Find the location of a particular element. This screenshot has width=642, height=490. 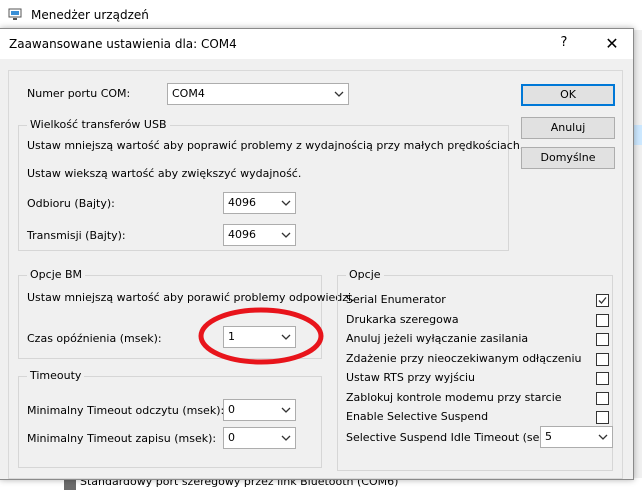

read-timeout-label: Minimalny Timeout odczytu (msek): is located at coordinates (126, 410).